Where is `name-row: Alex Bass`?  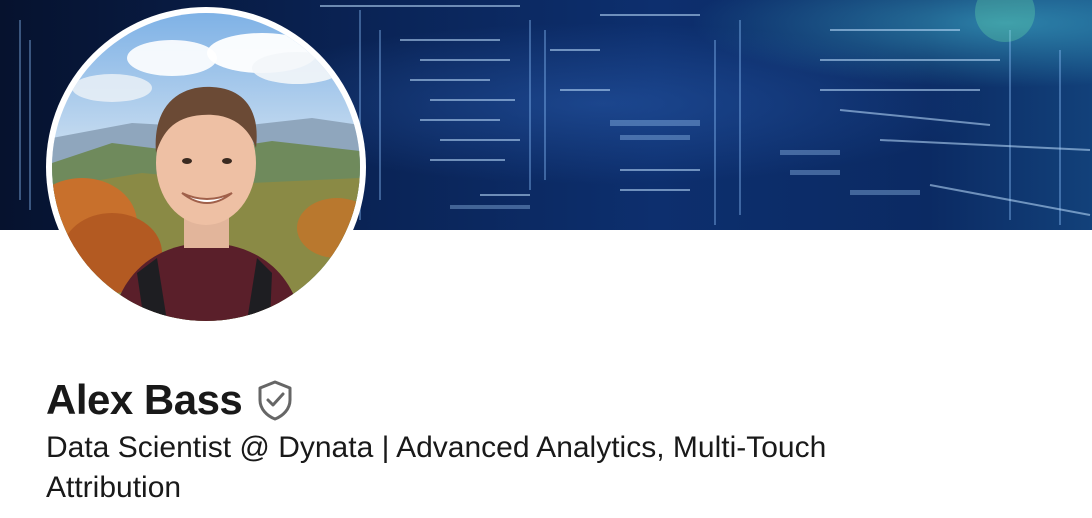
name-row: Alex Bass is located at coordinates (170, 400).